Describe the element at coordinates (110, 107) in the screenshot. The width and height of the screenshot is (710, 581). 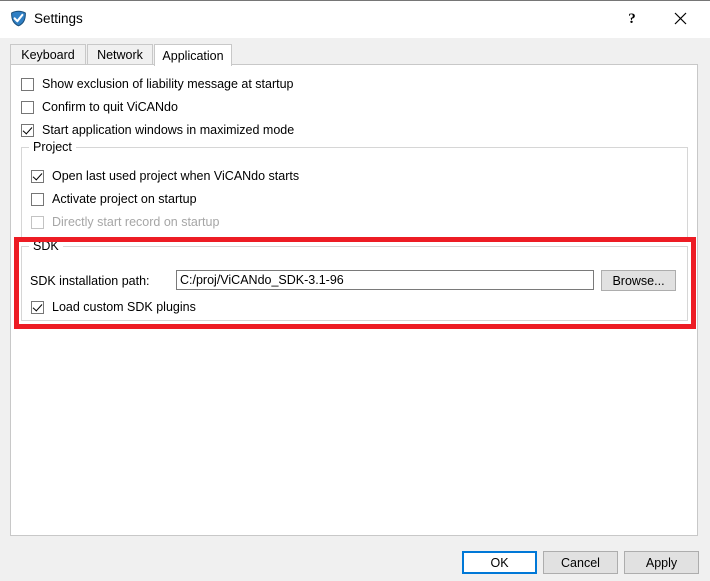
I see `checkbox-label: Confirm to quit ViCANdo` at that location.